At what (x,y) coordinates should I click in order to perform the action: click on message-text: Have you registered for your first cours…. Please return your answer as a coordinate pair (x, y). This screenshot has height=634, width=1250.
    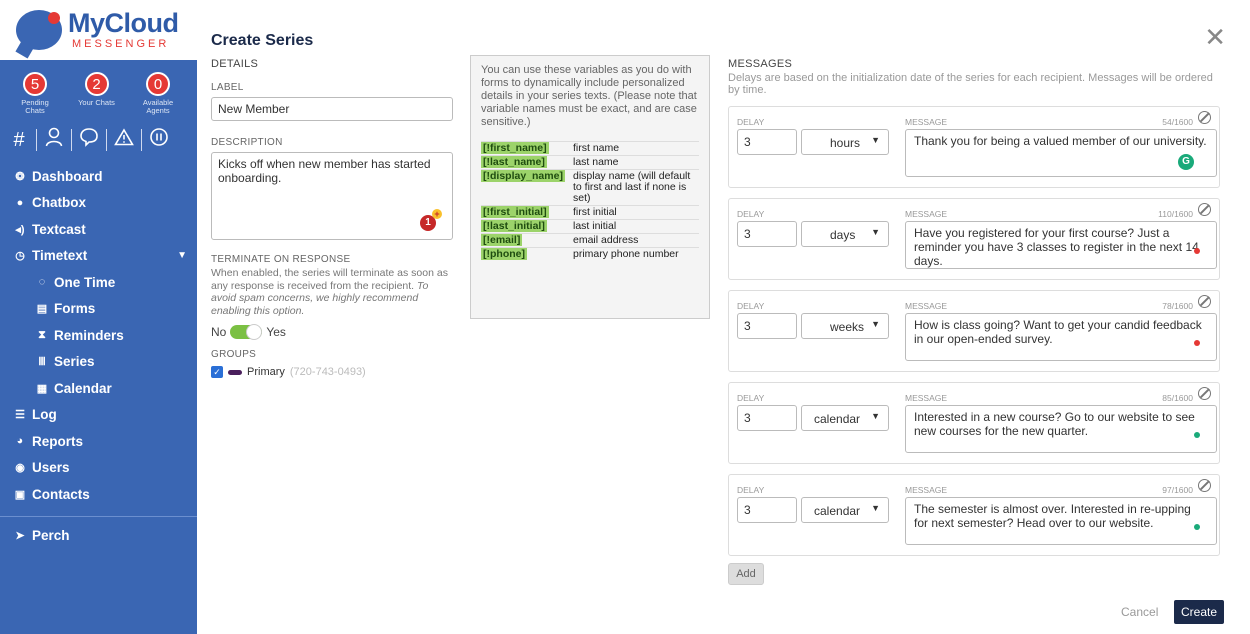
    Looking at the image, I should click on (1056, 247).